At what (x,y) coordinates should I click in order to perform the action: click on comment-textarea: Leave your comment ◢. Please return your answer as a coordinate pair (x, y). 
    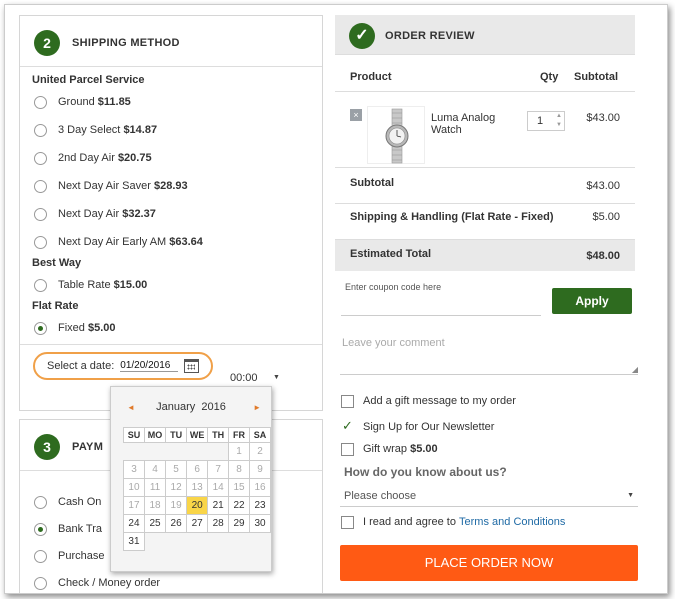
    Looking at the image, I should click on (489, 352).